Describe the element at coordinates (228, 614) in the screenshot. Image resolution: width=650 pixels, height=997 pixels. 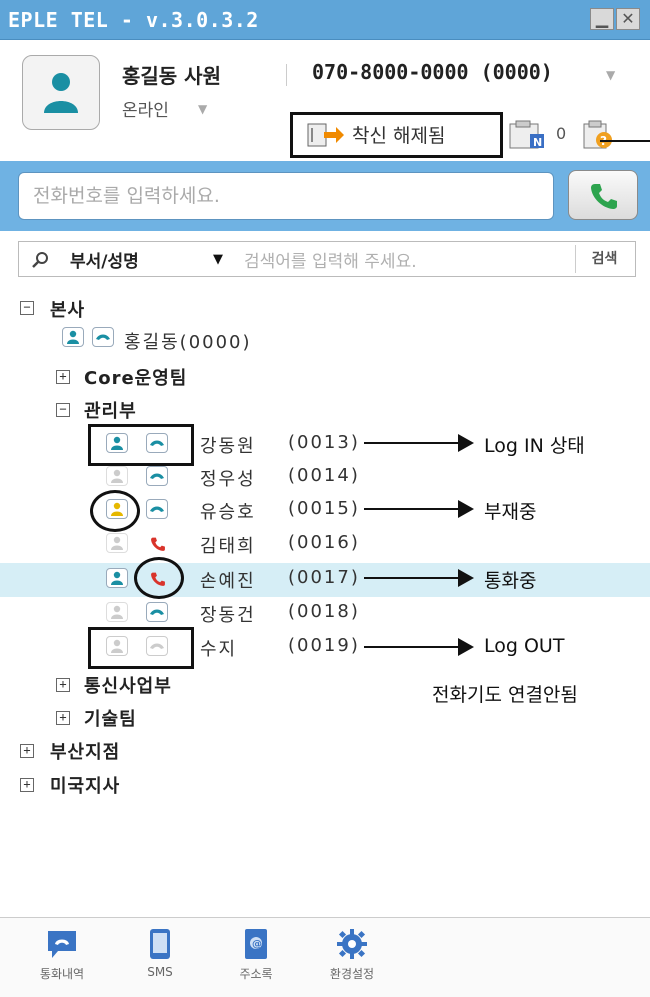
I see `member-name: 장동건` at that location.